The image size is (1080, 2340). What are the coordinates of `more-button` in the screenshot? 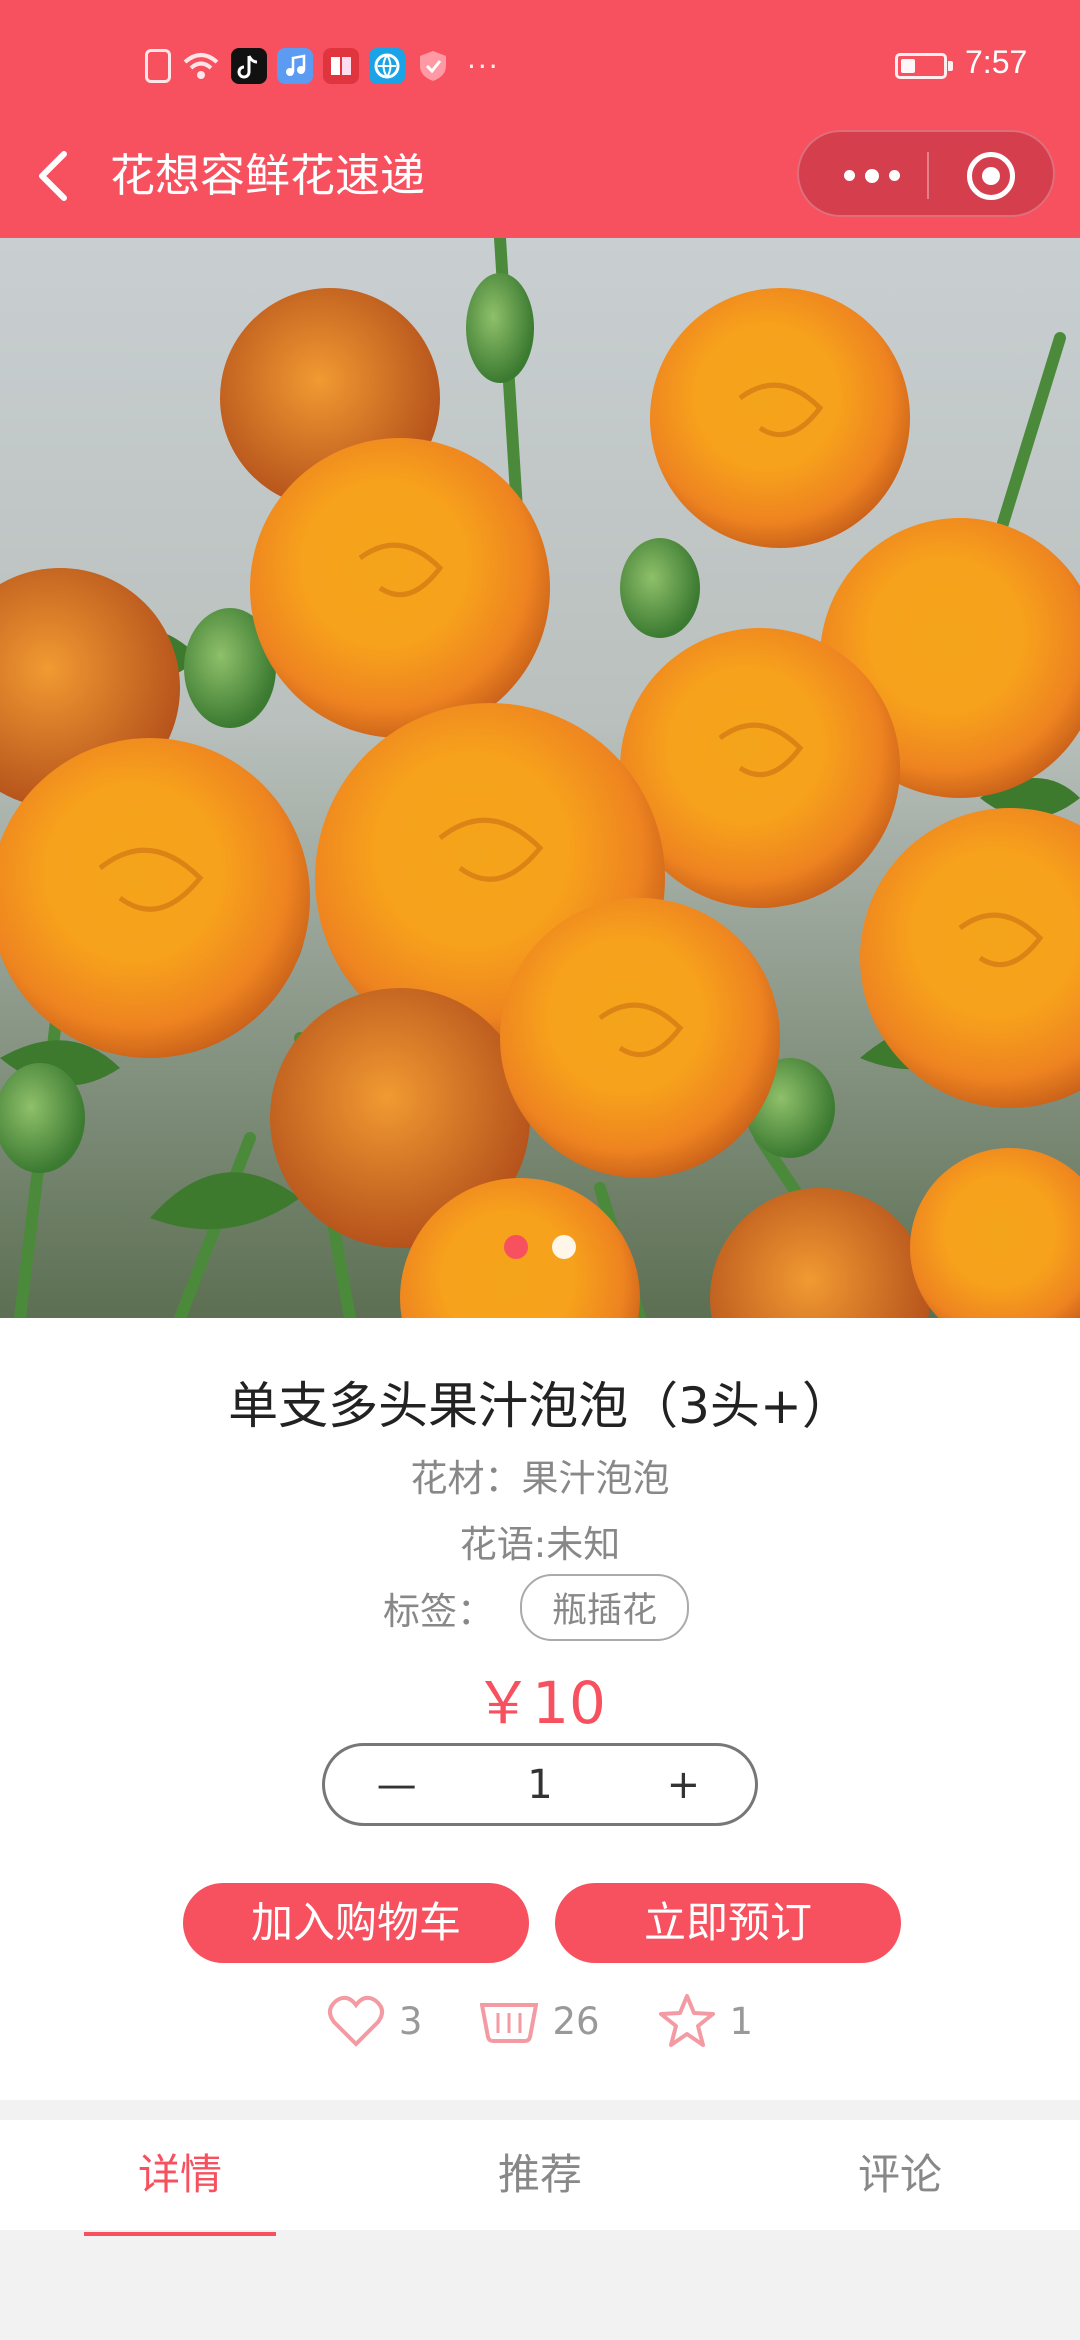 It's located at (872, 175).